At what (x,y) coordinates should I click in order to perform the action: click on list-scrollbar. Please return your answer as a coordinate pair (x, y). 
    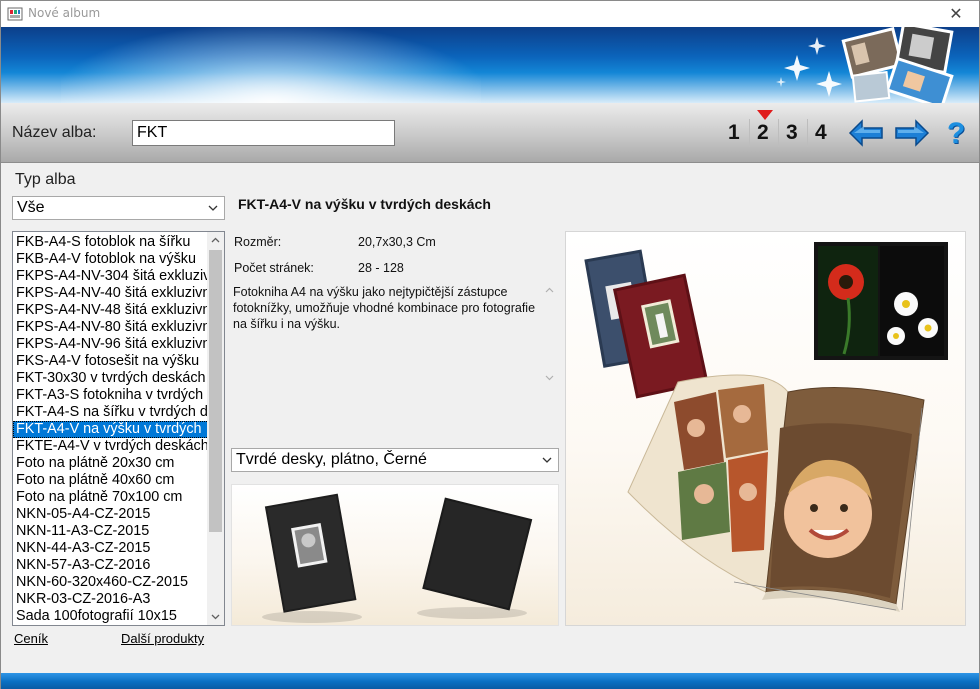
    Looking at the image, I should click on (215, 428).